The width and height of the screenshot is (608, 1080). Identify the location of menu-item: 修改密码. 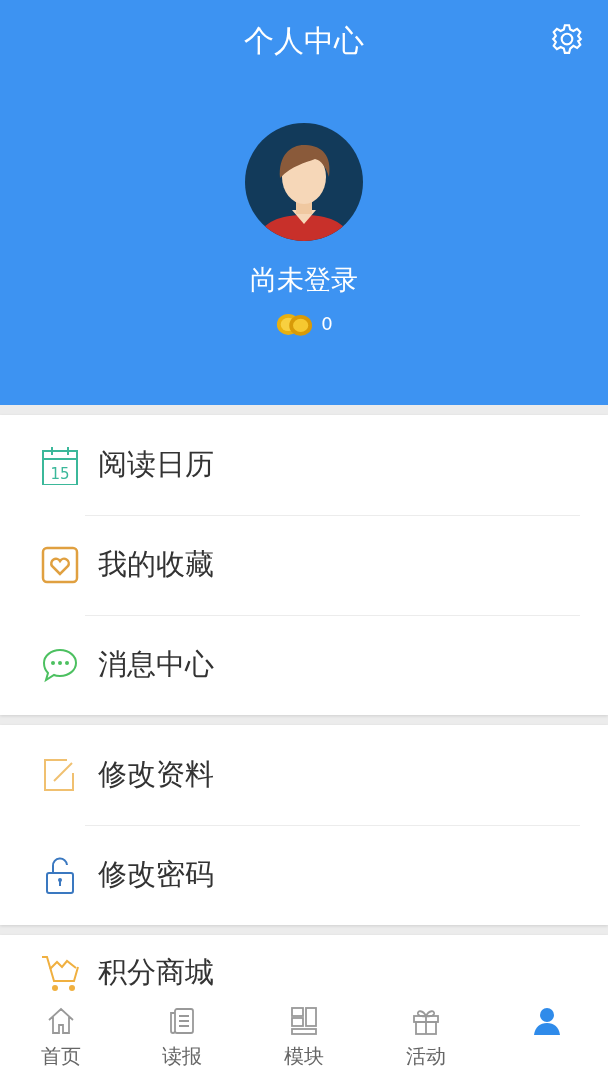
(304, 875).